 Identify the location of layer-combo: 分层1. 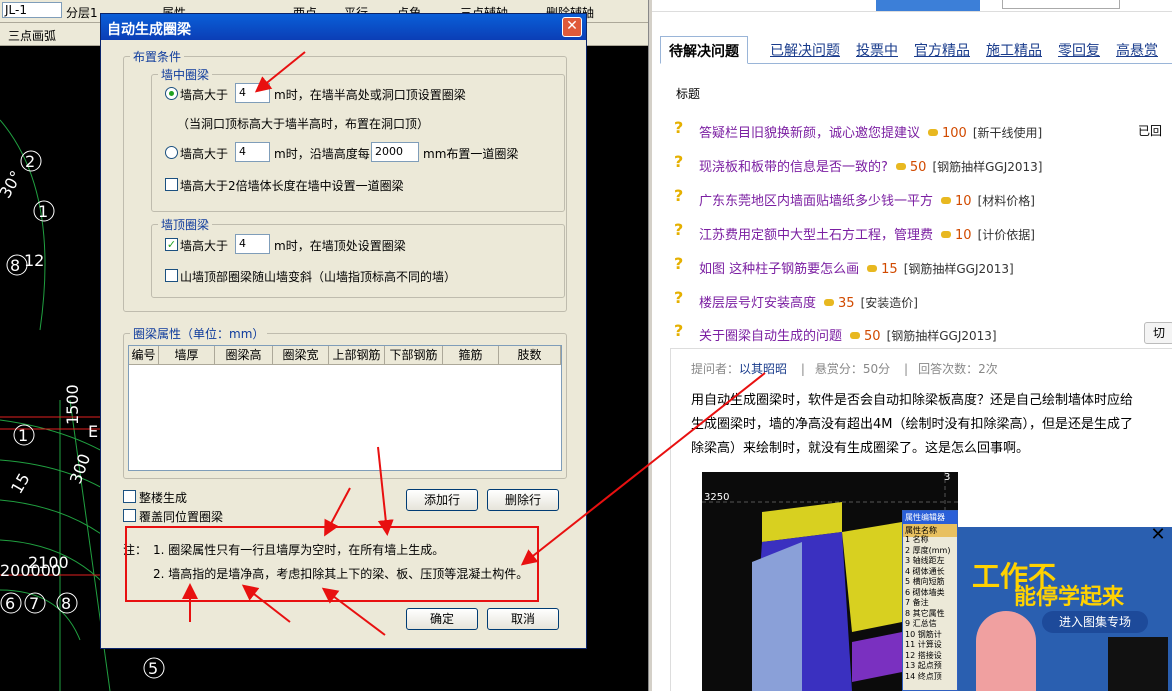
(82, 12).